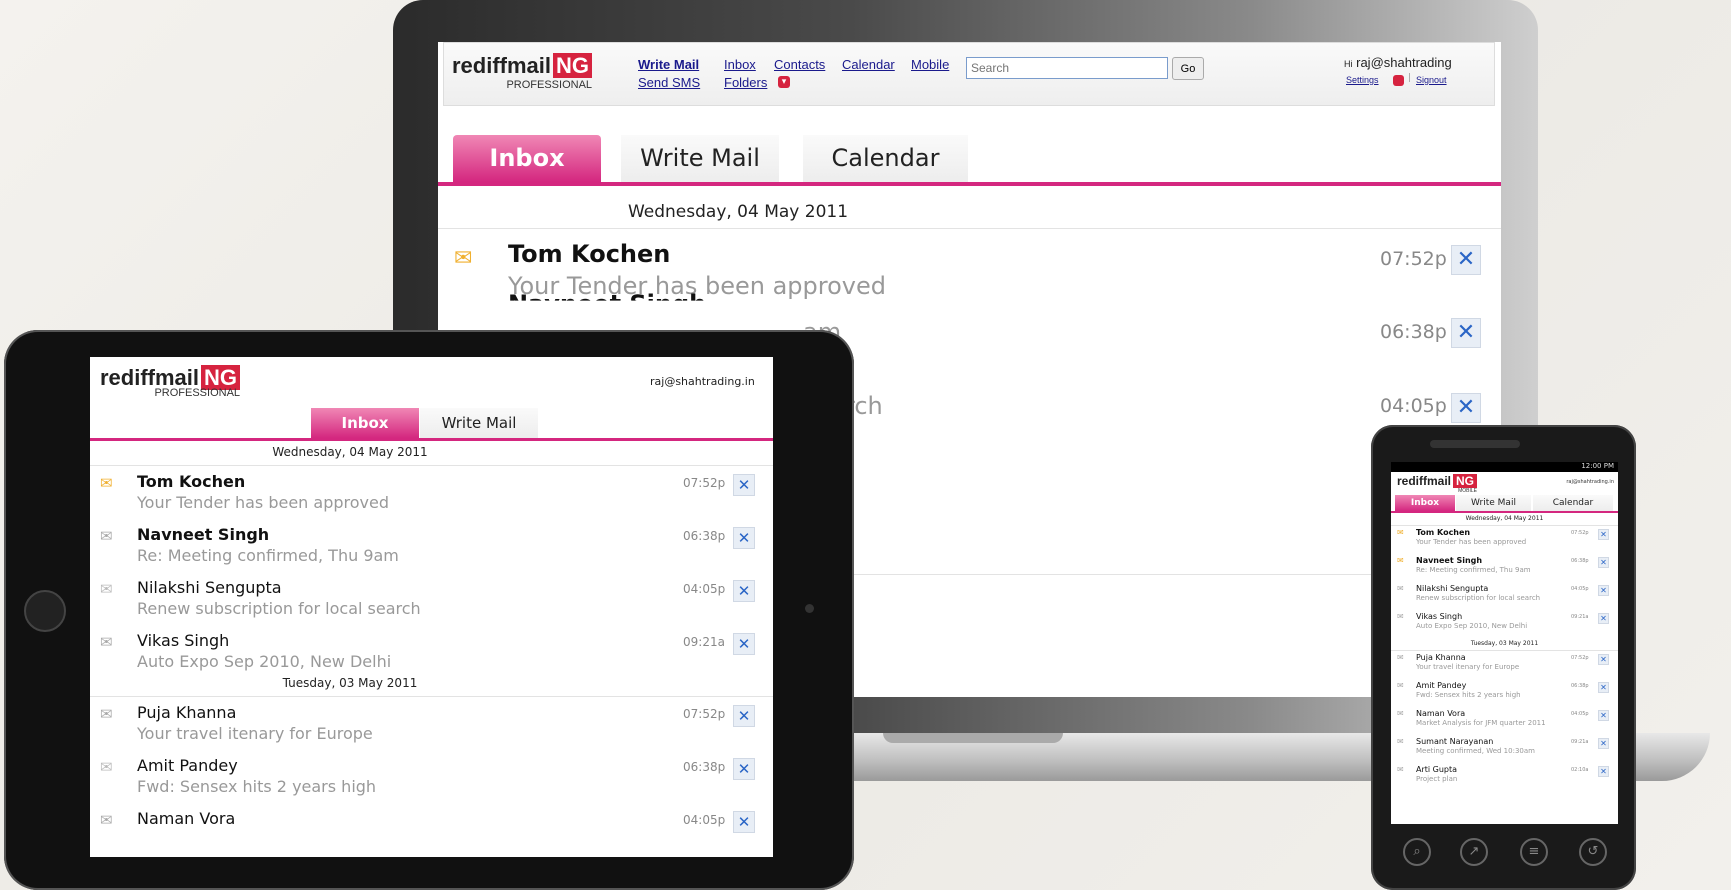 The image size is (1731, 890). Describe the element at coordinates (431, 465) in the screenshot. I see `divider` at that location.